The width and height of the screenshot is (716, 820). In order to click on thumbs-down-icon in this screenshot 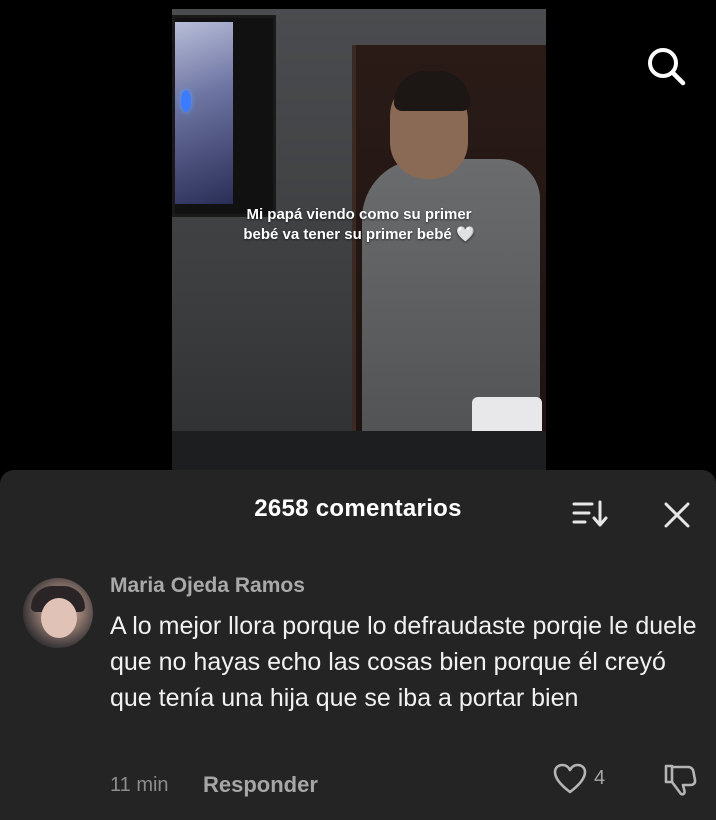, I will do `click(680, 780)`.